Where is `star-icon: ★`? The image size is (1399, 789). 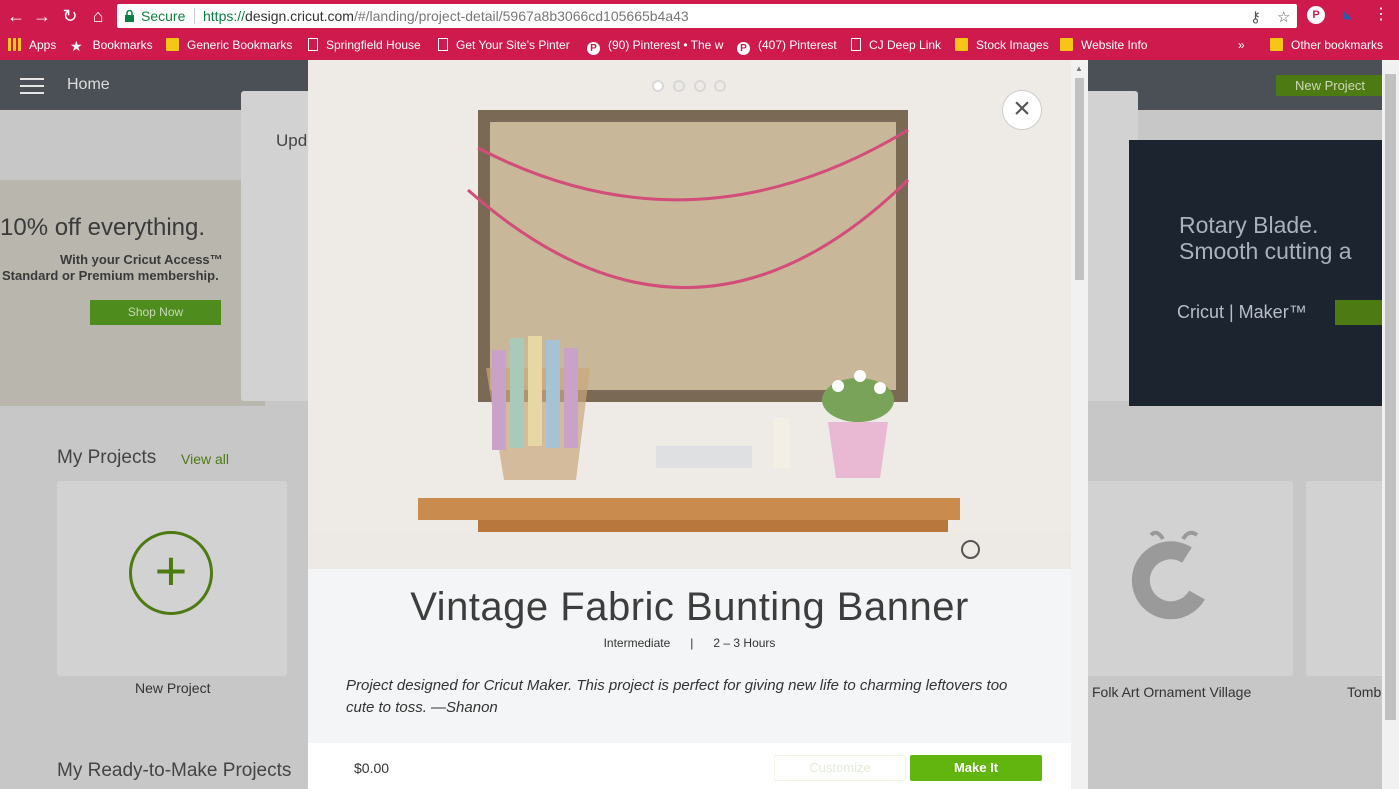
star-icon: ★ is located at coordinates (76, 46).